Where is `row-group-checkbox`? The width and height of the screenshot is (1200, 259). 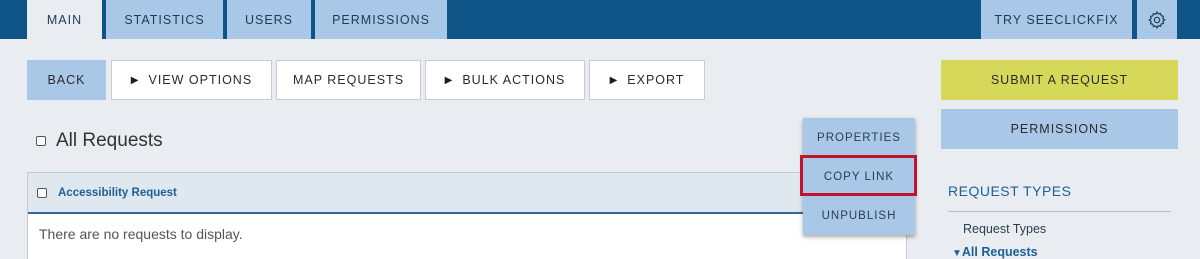 row-group-checkbox is located at coordinates (42, 192).